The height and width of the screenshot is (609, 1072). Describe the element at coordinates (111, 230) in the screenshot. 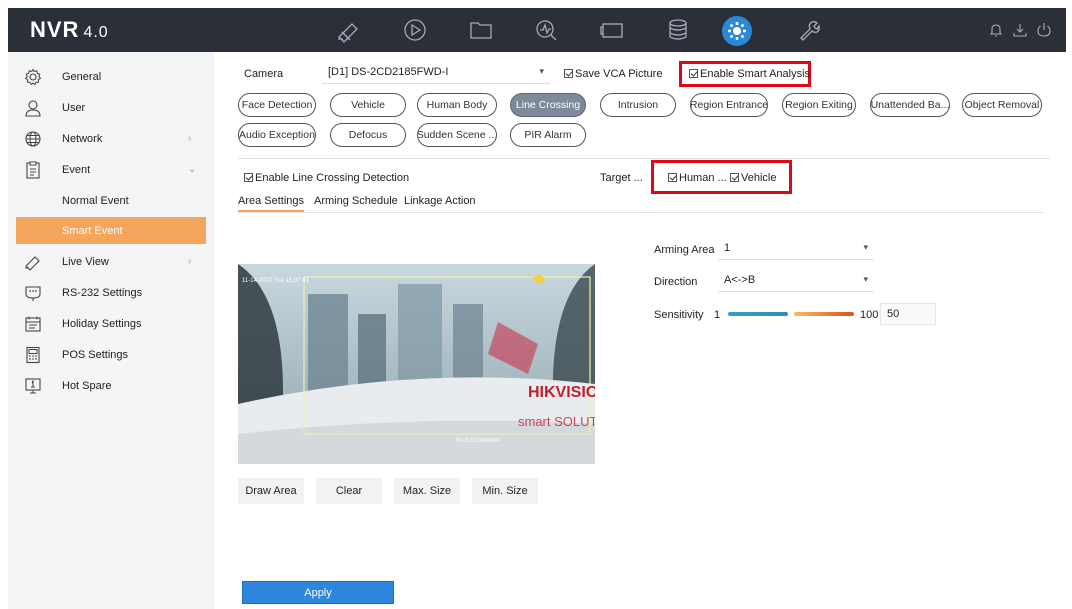

I see `sidebar-item-smart-event: Smart Event` at that location.